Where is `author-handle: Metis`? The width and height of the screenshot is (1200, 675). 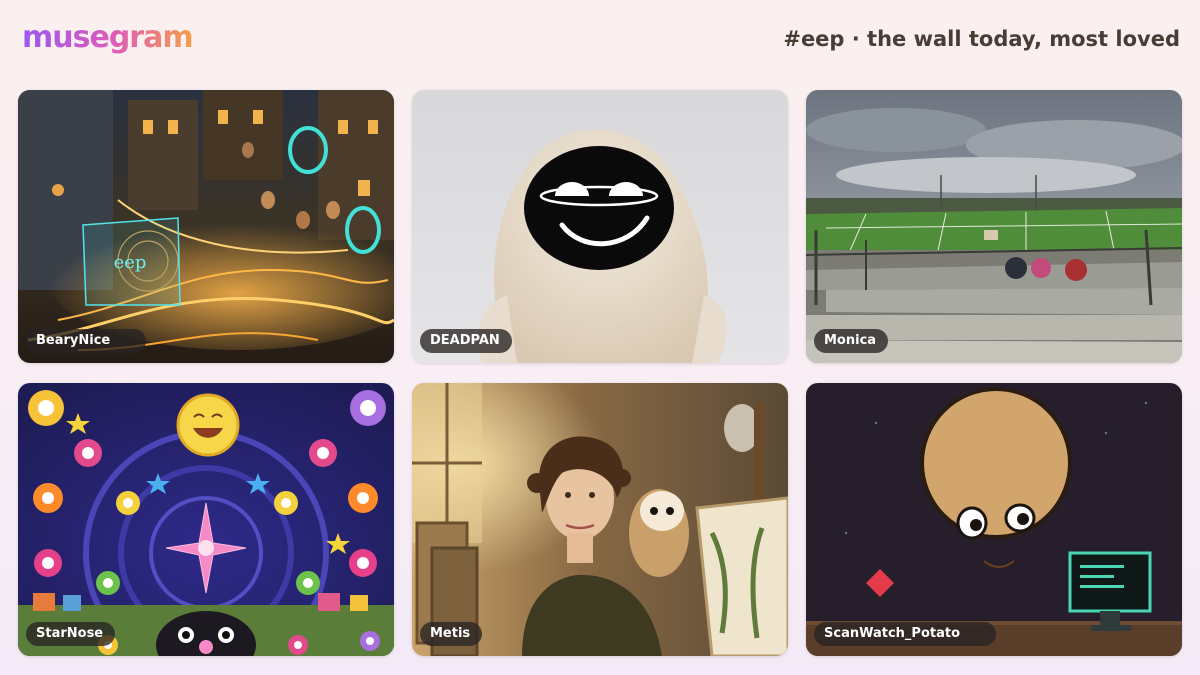 author-handle: Metis is located at coordinates (451, 634).